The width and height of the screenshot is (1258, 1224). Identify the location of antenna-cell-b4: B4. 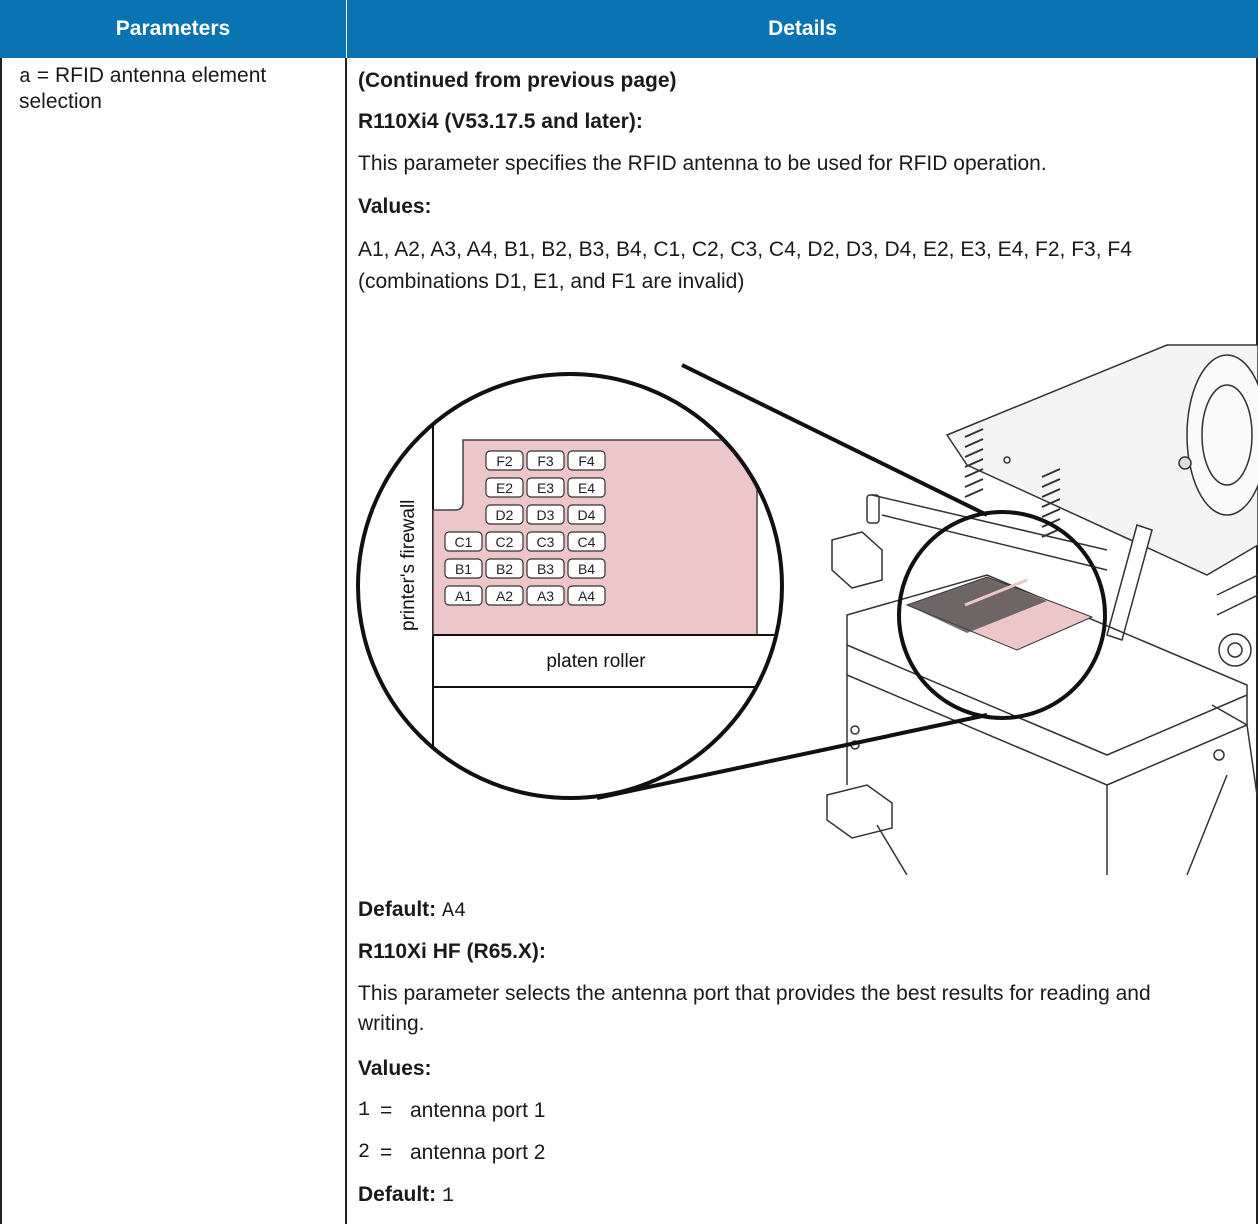
(586, 568).